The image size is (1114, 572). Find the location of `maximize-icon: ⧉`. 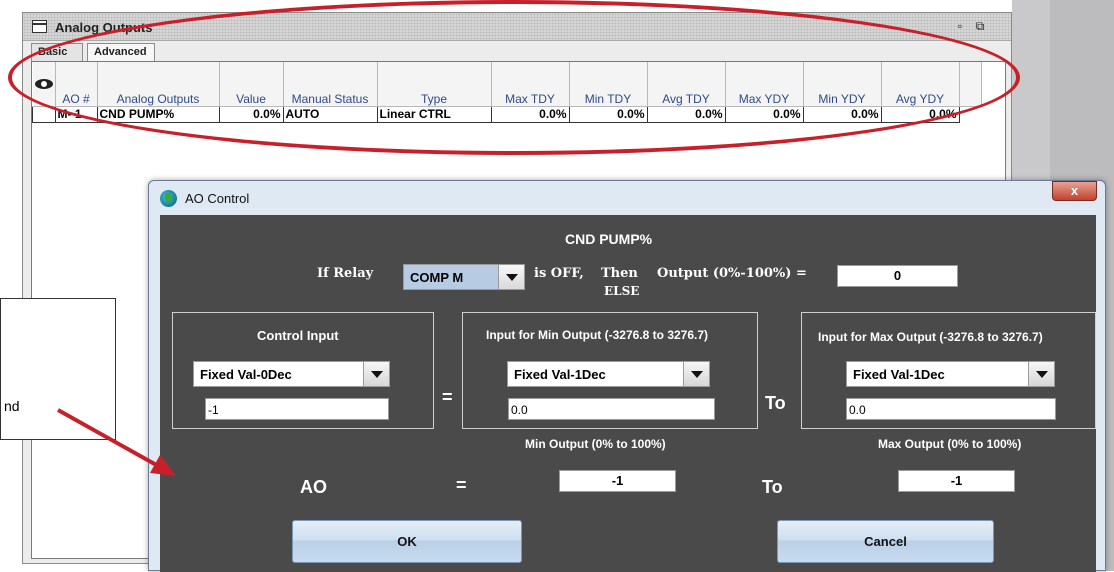

maximize-icon: ⧉ is located at coordinates (980, 26).